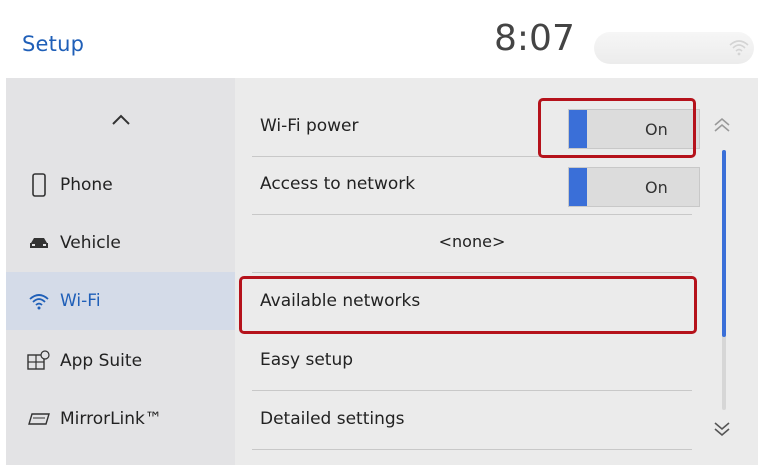 This screenshot has height=467, width=764. I want to click on phone-icon, so click(39, 185).